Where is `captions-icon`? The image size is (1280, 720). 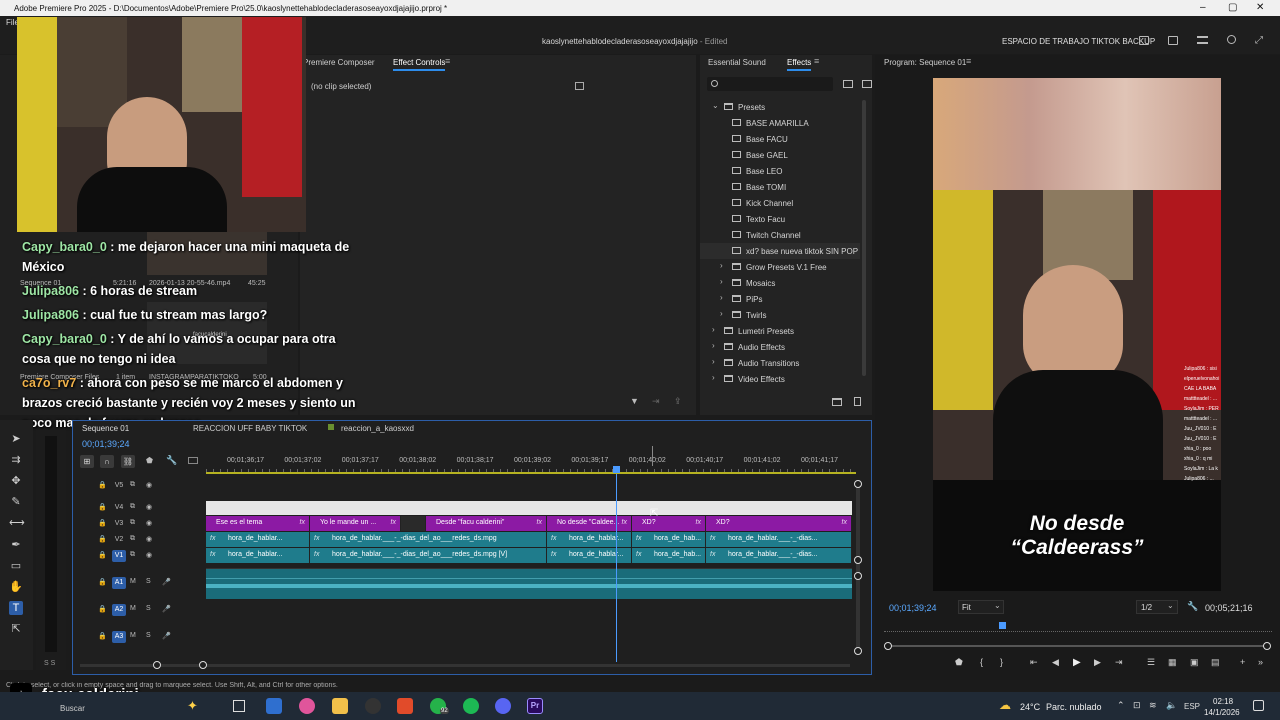
captions-icon is located at coordinates (193, 460).